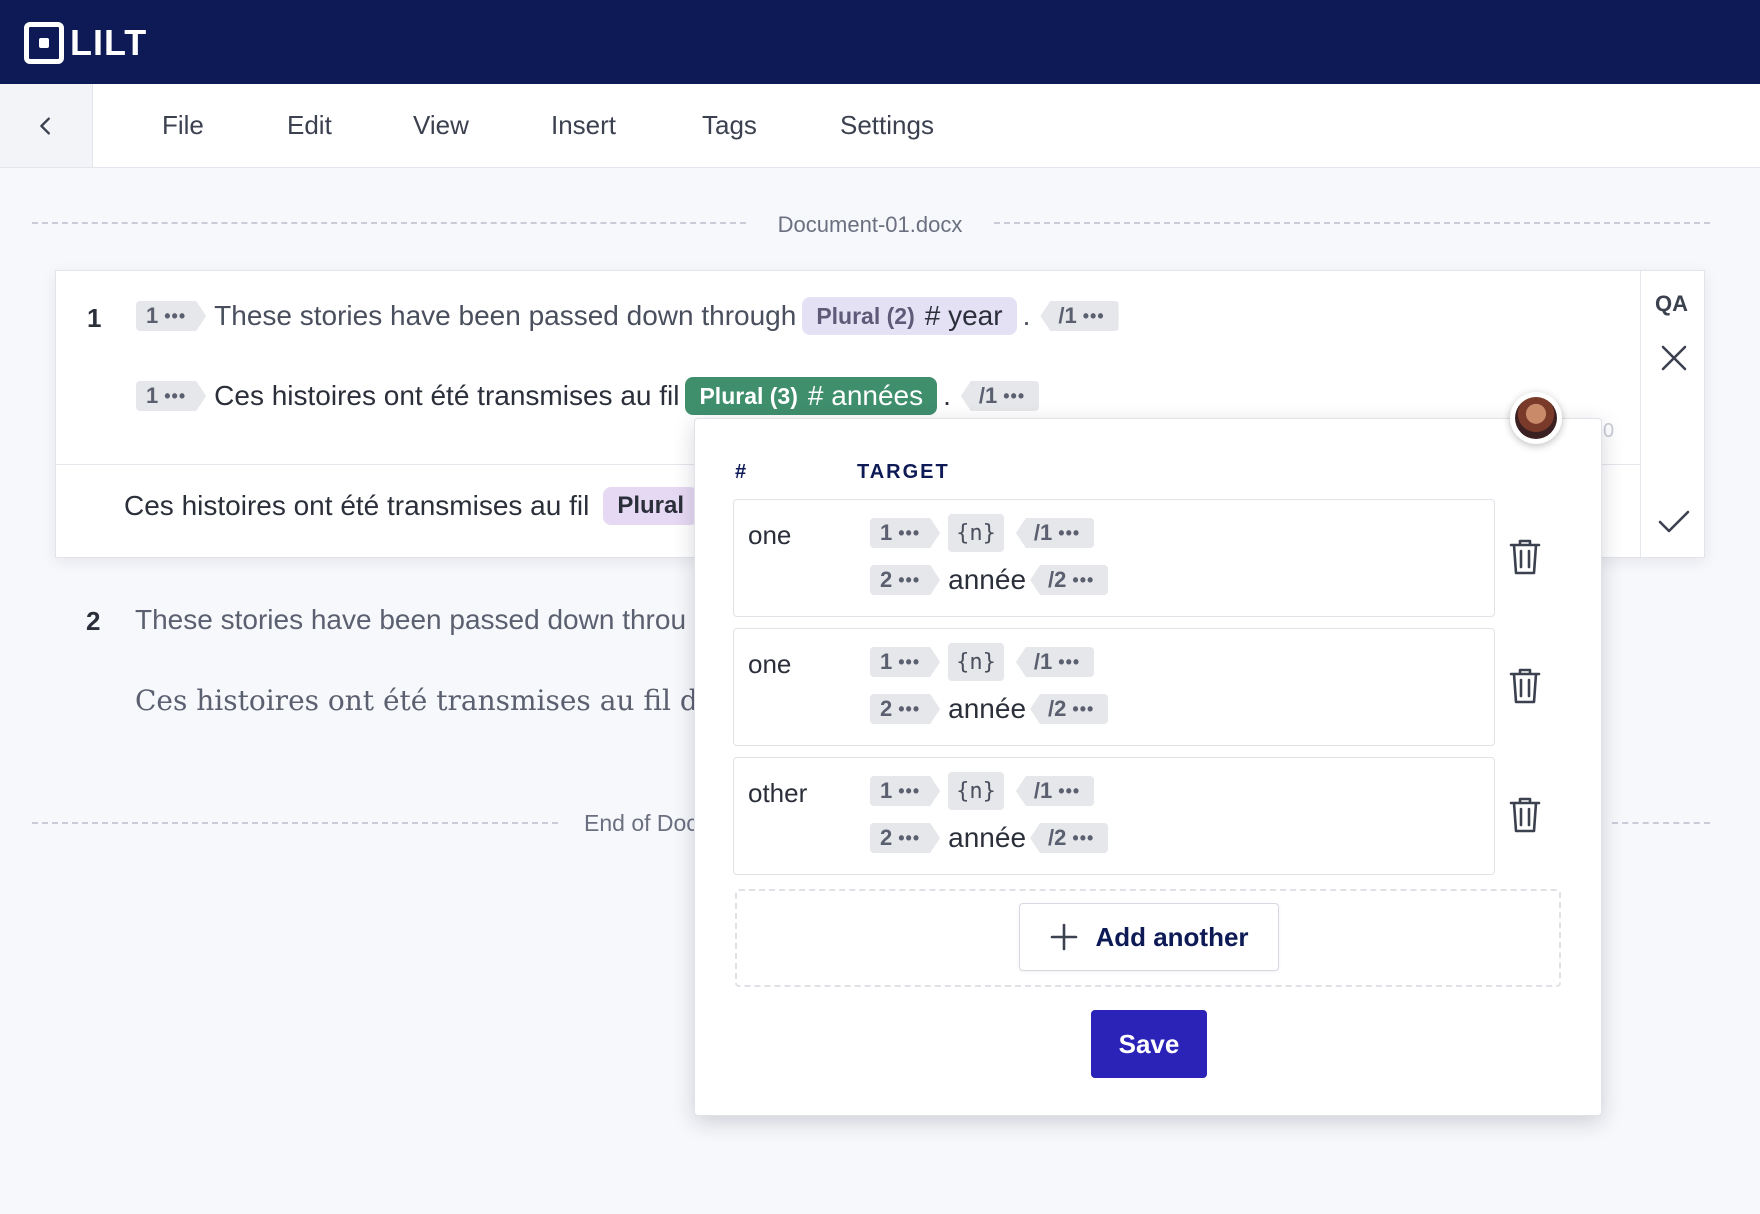  I want to click on plus-icon, so click(1064, 937).